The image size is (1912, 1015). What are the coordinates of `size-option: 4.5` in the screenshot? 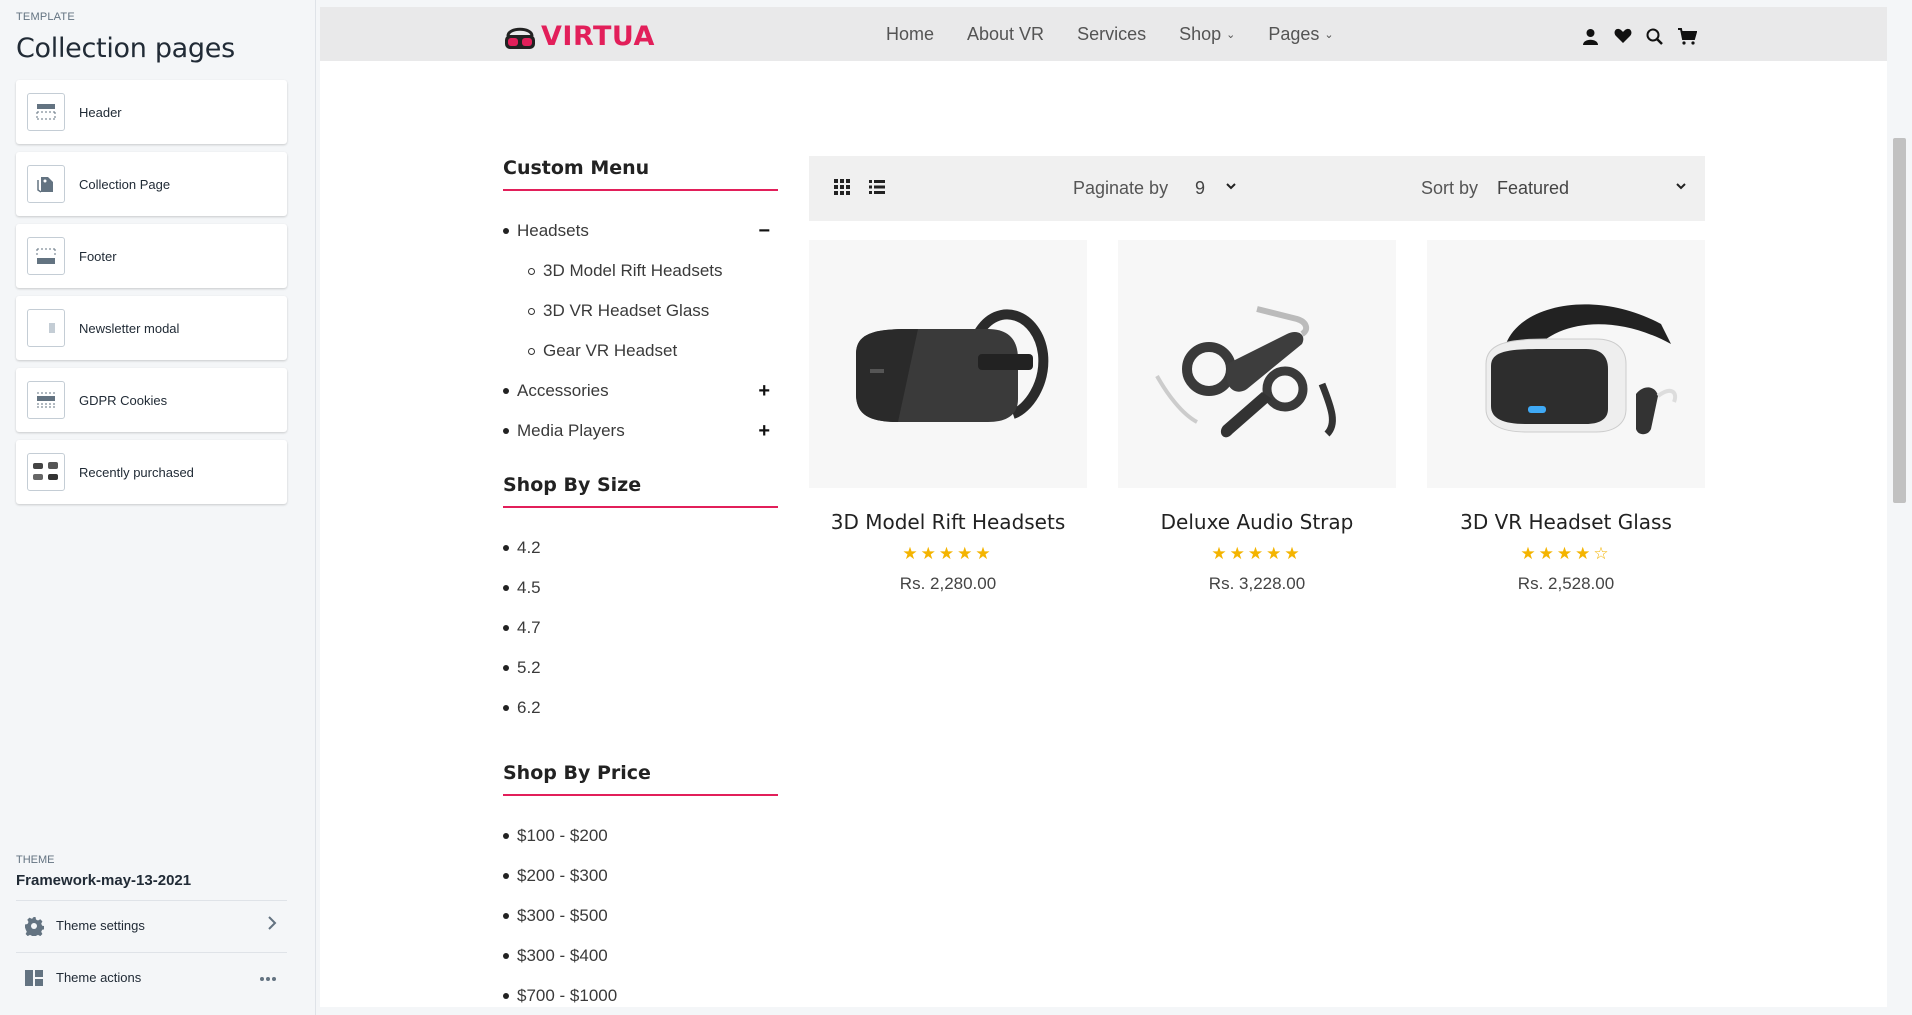 It's located at (640, 588).